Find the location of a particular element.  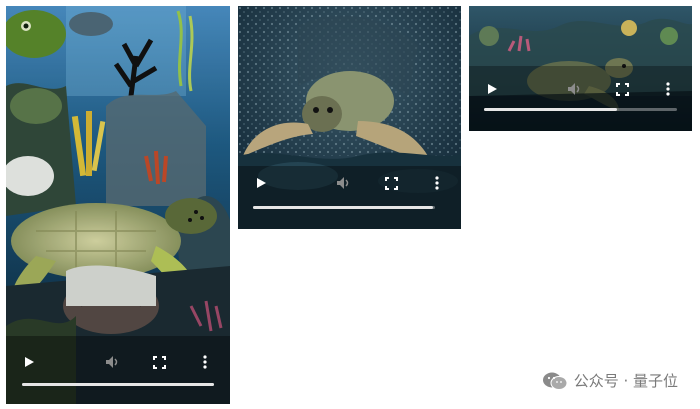

video-frame-turtle-reef-wide is located at coordinates (580, 68).